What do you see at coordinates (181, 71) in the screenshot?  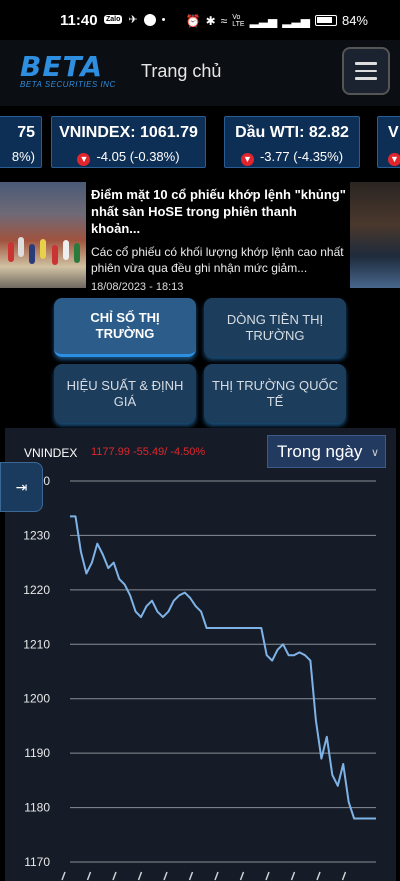 I see `page-title: Trang chủ` at bounding box center [181, 71].